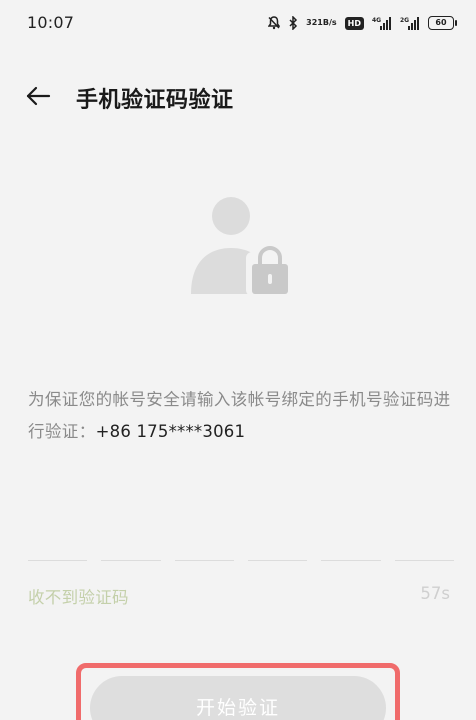 This screenshot has height=720, width=476. I want to click on header: 手机验证码验证, so click(238, 96).